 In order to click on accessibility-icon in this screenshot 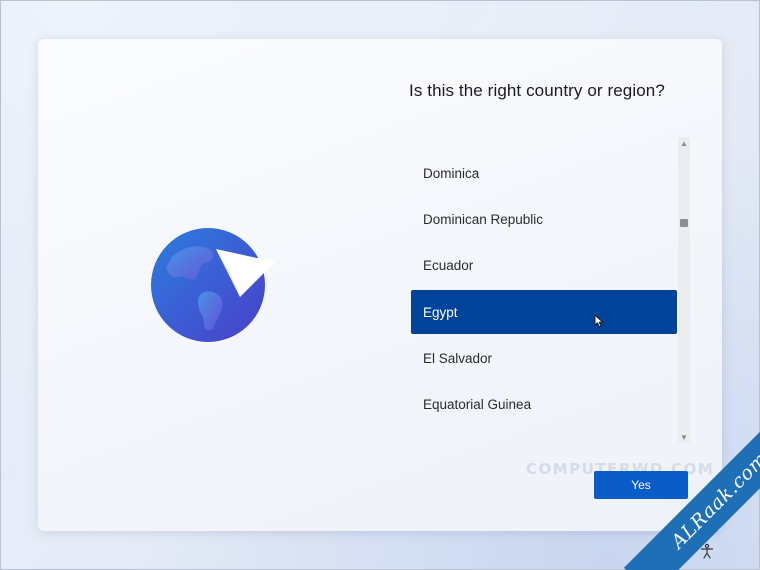, I will do `click(707, 551)`.